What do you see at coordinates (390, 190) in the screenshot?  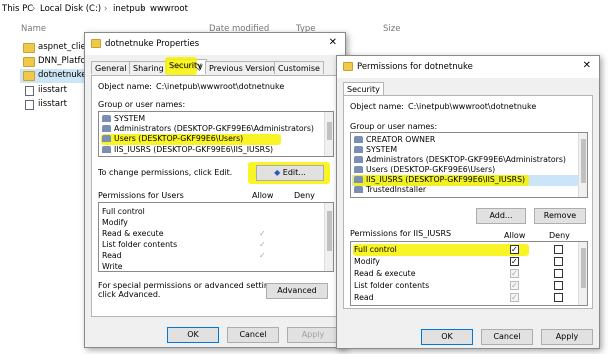 I see `user-item: TrustedInstaller` at bounding box center [390, 190].